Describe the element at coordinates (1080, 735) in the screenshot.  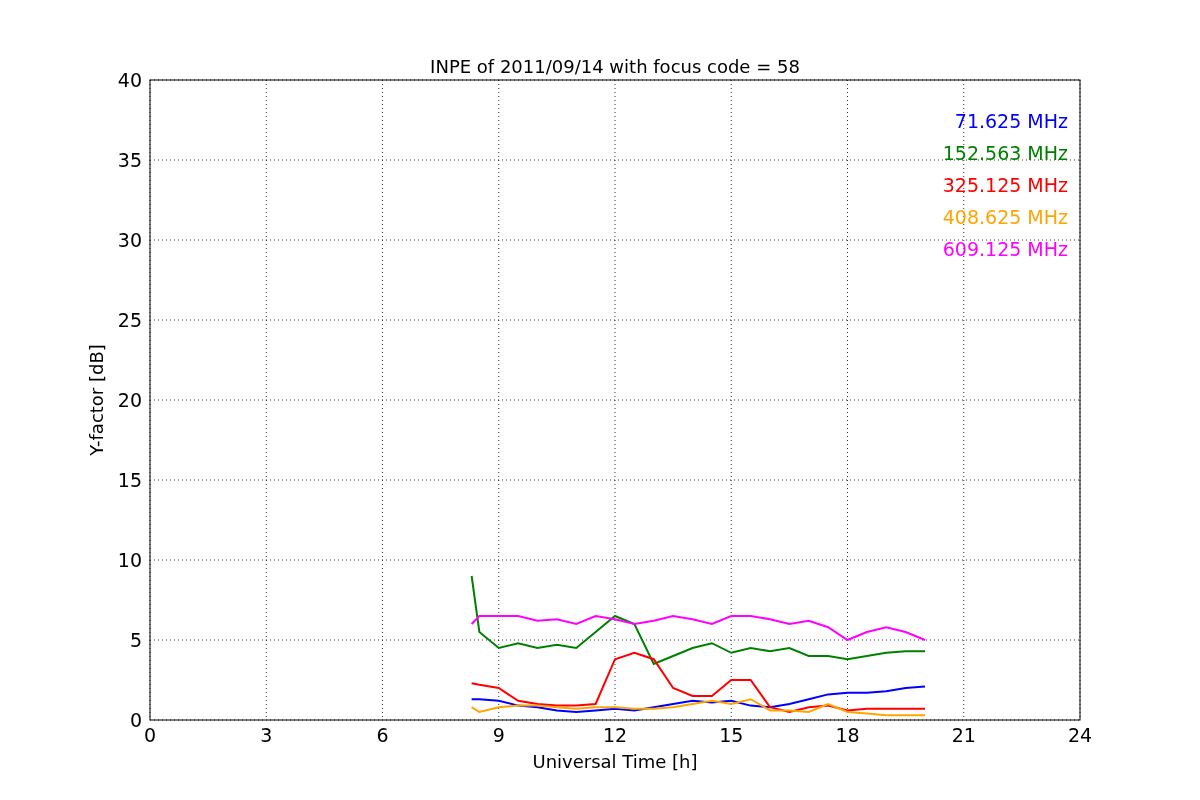
I see `x-tick-label: 24` at that location.